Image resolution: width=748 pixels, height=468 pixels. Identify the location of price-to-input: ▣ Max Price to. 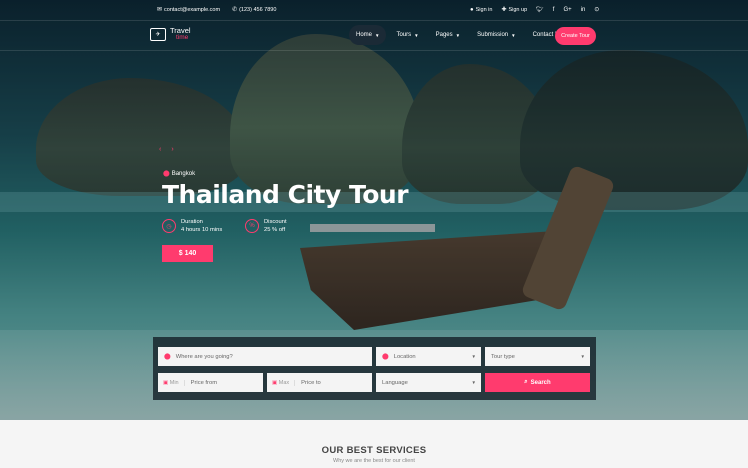
(319, 382).